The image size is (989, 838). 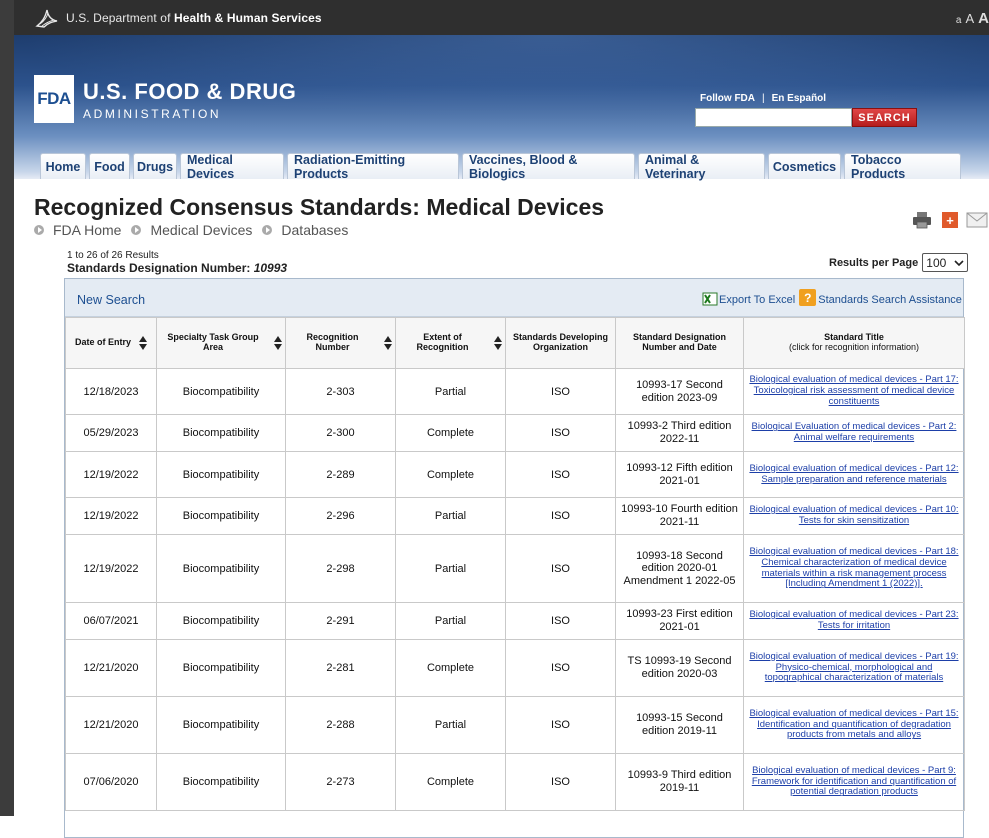 I want to click on header-extent: Extent of Recognition, so click(x=450, y=343).